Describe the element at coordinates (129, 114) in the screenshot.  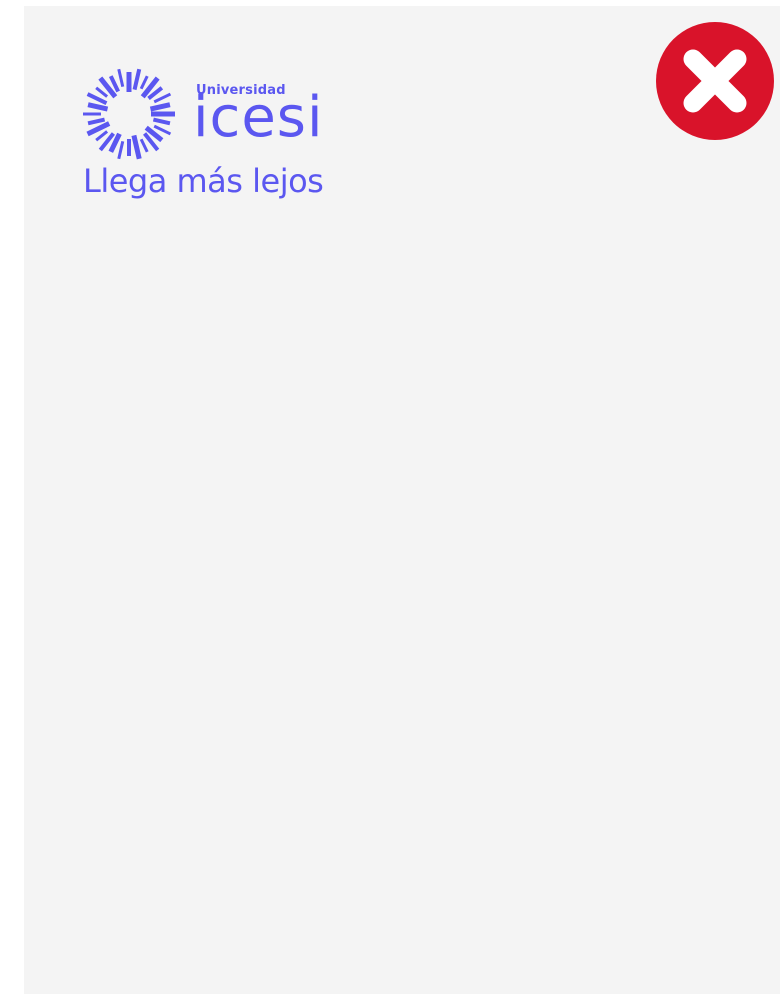
I see `sunburst-logo-icon` at that location.